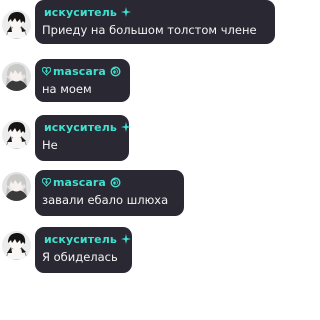  I want to click on message-bubble: искуситель Я обиделась, so click(83, 250).